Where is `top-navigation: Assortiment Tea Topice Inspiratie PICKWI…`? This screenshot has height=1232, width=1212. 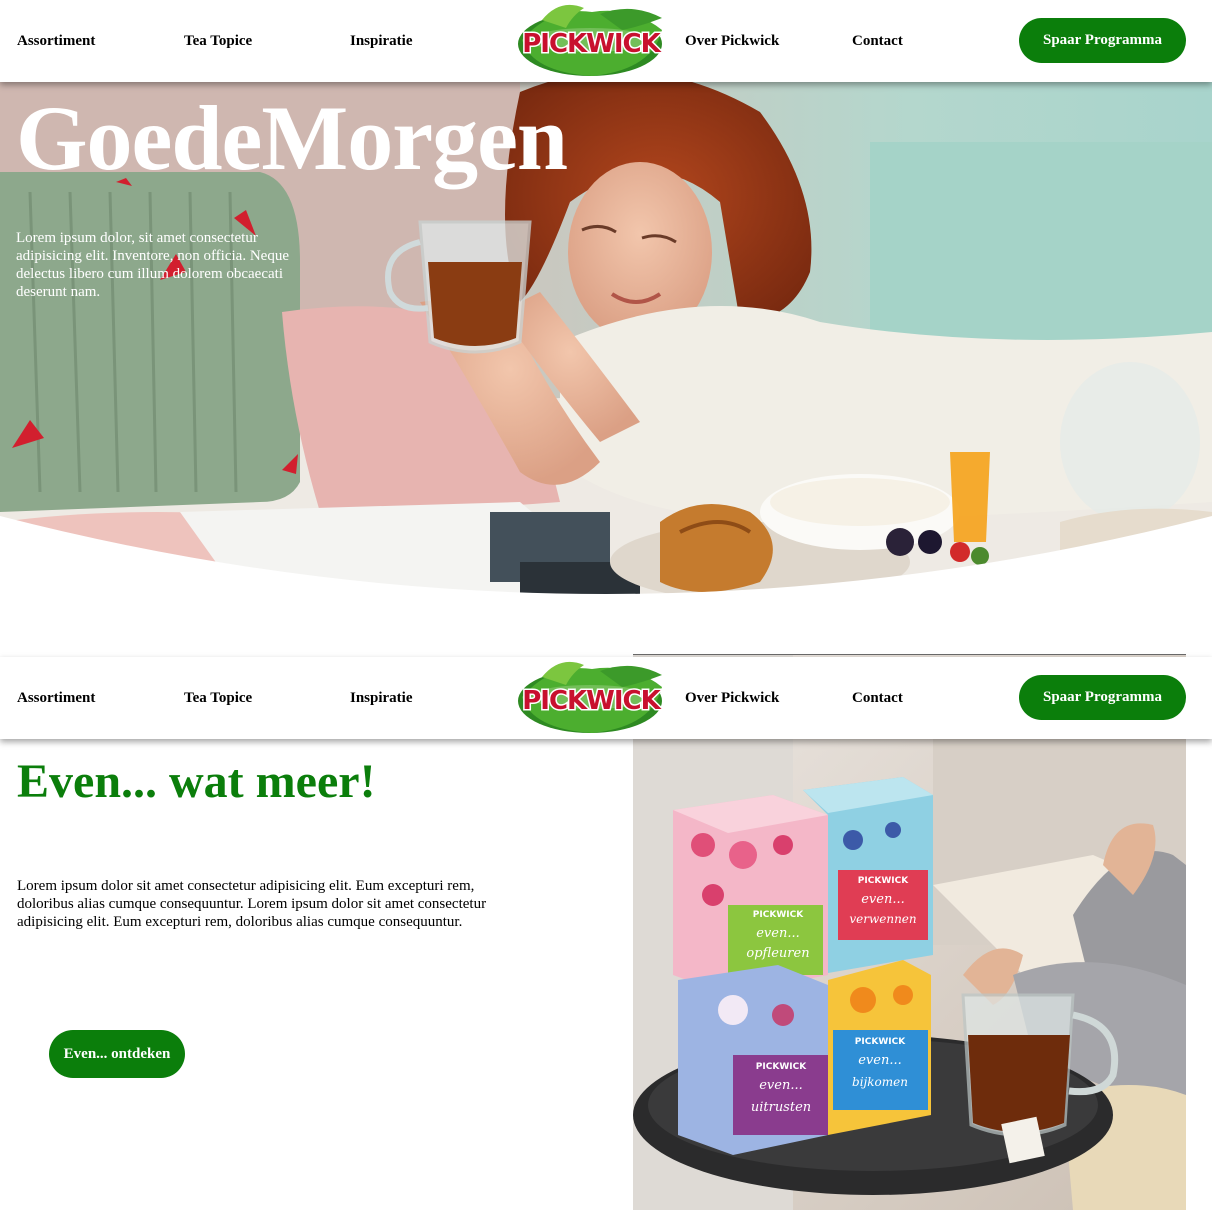
top-navigation: Assortiment Tea Topice Inspiratie PICKWI… is located at coordinates (606, 41).